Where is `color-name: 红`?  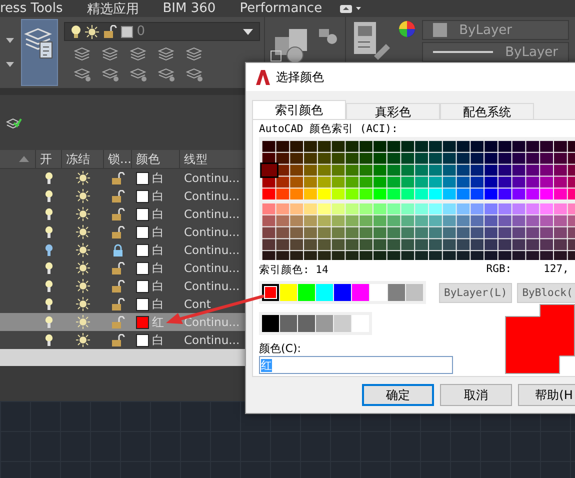
color-name: 红 is located at coordinates (158, 322).